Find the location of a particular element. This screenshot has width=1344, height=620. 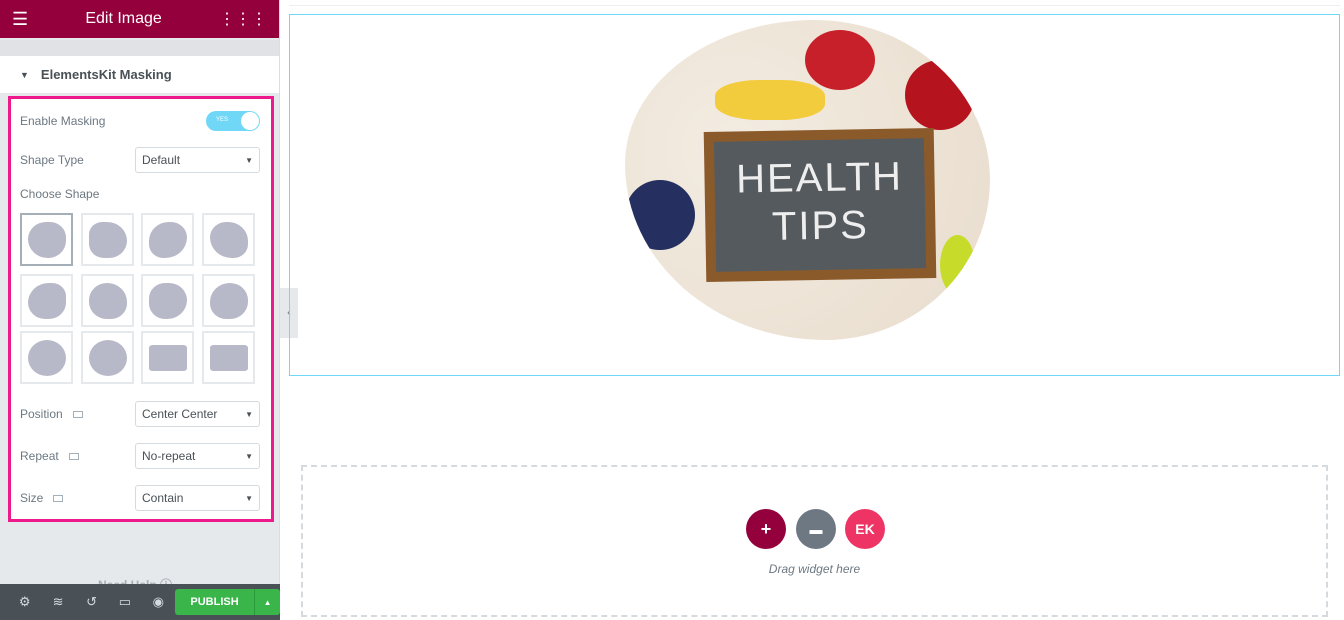

select-value: No-repeat is located at coordinates (169, 456).